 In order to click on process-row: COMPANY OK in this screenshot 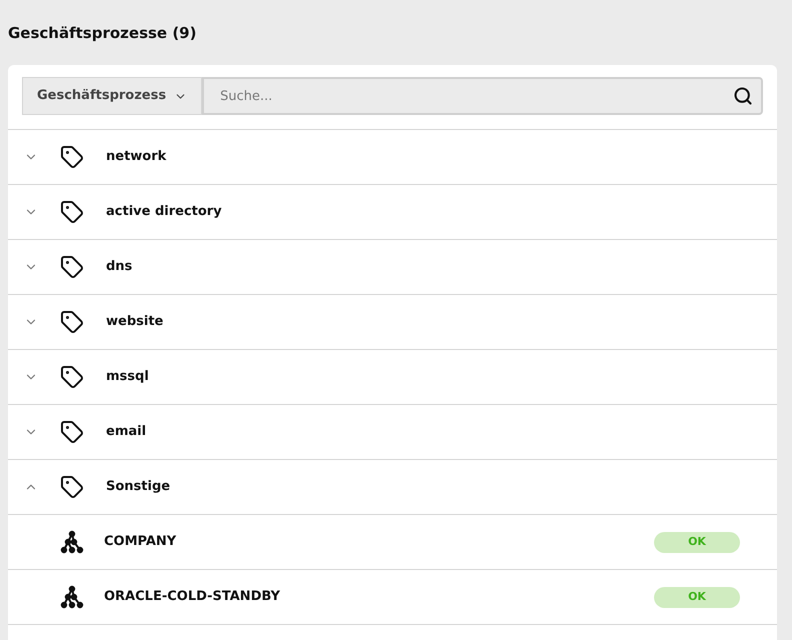, I will do `click(392, 541)`.